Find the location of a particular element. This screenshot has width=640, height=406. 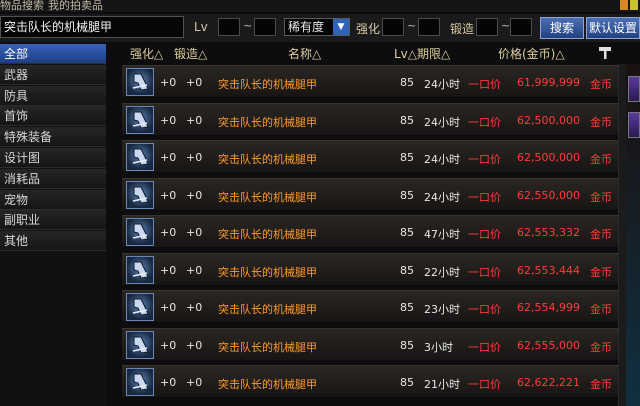

results-scrollbar is located at coordinates (622, 235).